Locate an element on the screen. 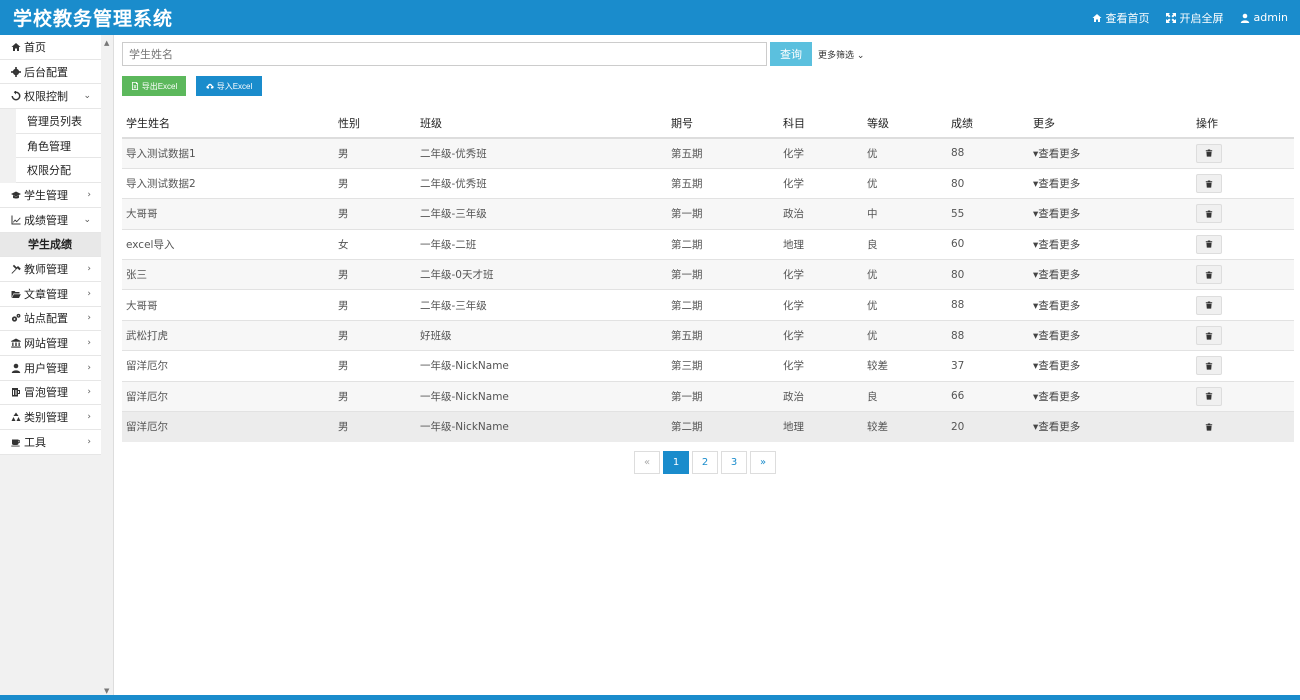 The width and height of the screenshot is (1300, 700). col-header-score: 成绩 is located at coordinates (988, 123).